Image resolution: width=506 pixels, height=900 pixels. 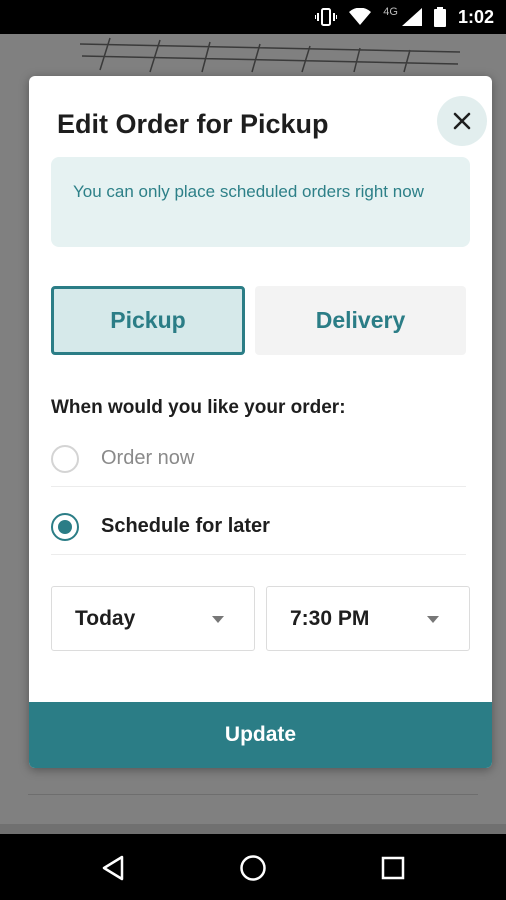 I want to click on close-icon, so click(x=462, y=121).